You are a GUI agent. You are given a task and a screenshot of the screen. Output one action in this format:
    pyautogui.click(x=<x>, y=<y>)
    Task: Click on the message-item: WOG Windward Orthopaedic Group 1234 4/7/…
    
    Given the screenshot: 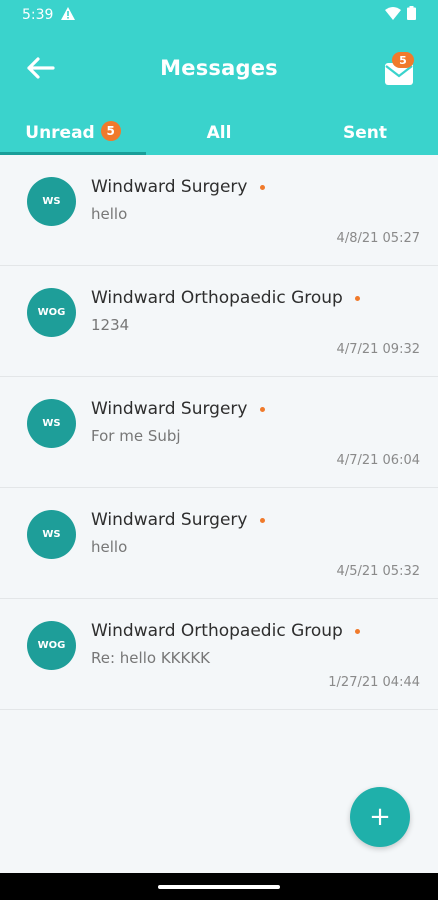 What is the action you would take?
    pyautogui.click(x=219, y=321)
    